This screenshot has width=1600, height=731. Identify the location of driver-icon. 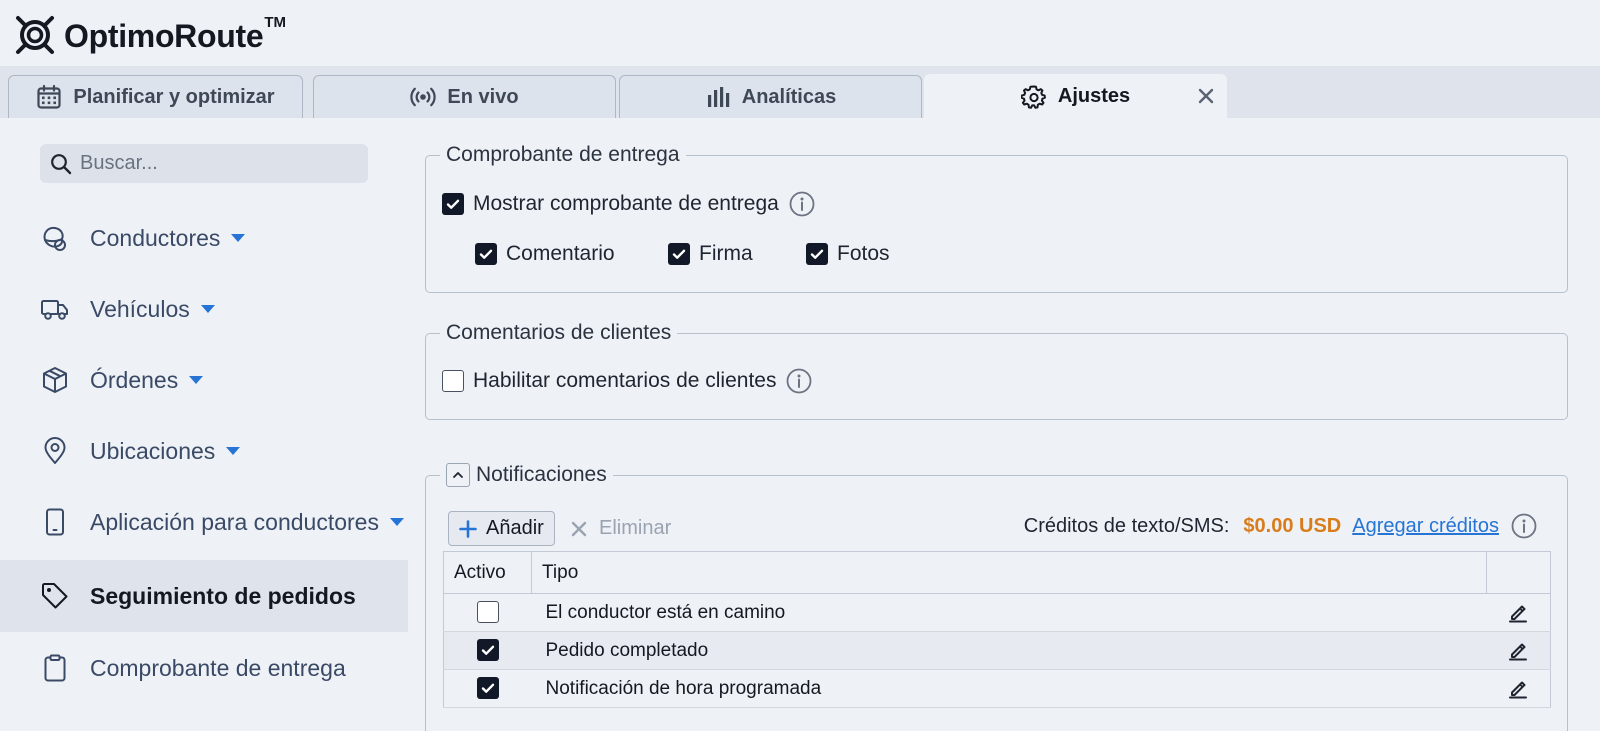
(54, 238).